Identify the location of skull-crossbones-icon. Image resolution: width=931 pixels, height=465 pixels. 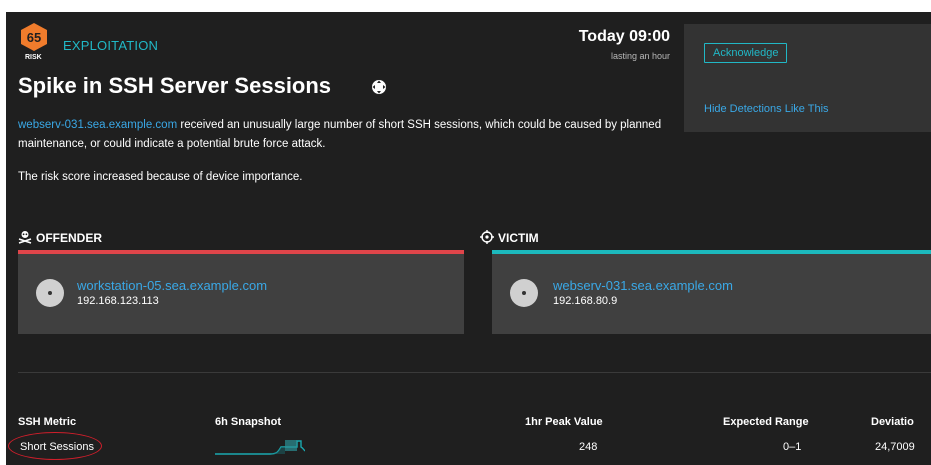
(25, 237).